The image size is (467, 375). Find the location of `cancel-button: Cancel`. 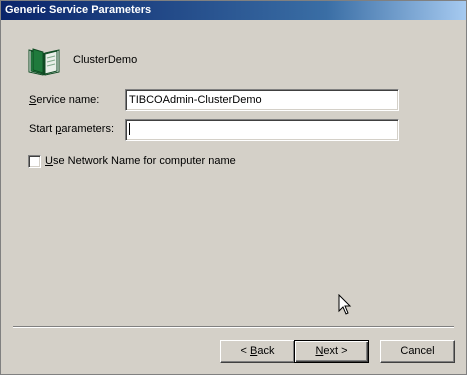

cancel-button: Cancel is located at coordinates (417, 351).